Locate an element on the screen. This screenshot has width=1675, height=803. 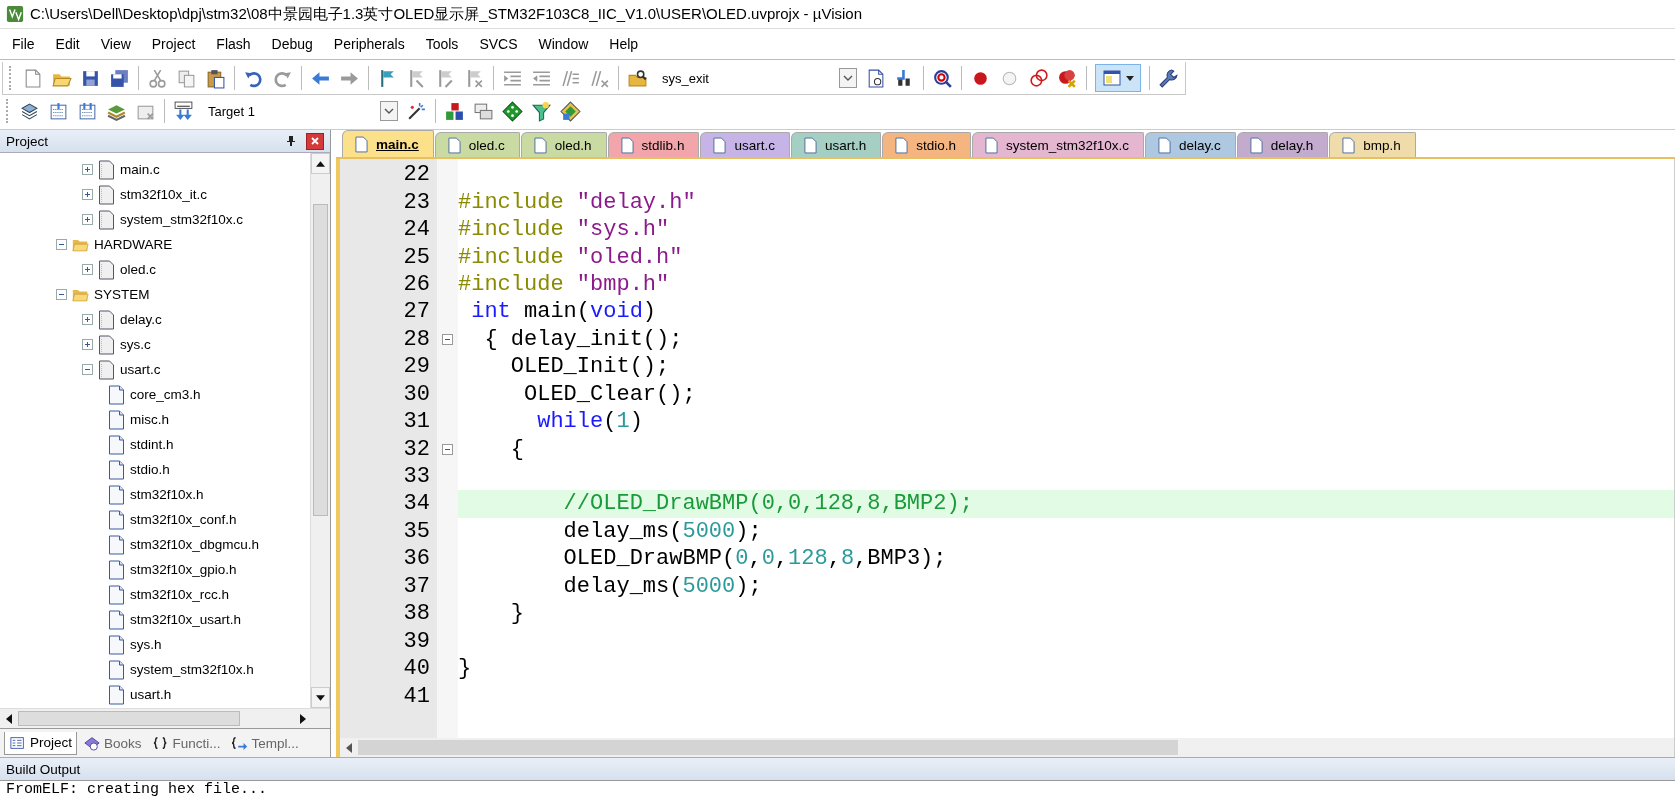
file-tab: system_stm32f10x.c is located at coordinates (1057, 144).